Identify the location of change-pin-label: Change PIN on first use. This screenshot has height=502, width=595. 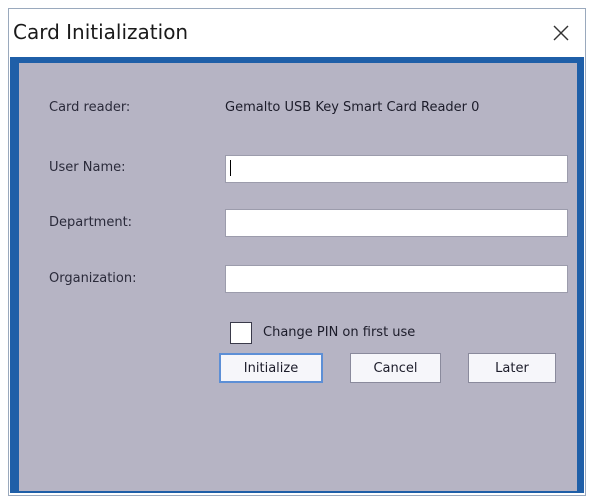
(339, 332).